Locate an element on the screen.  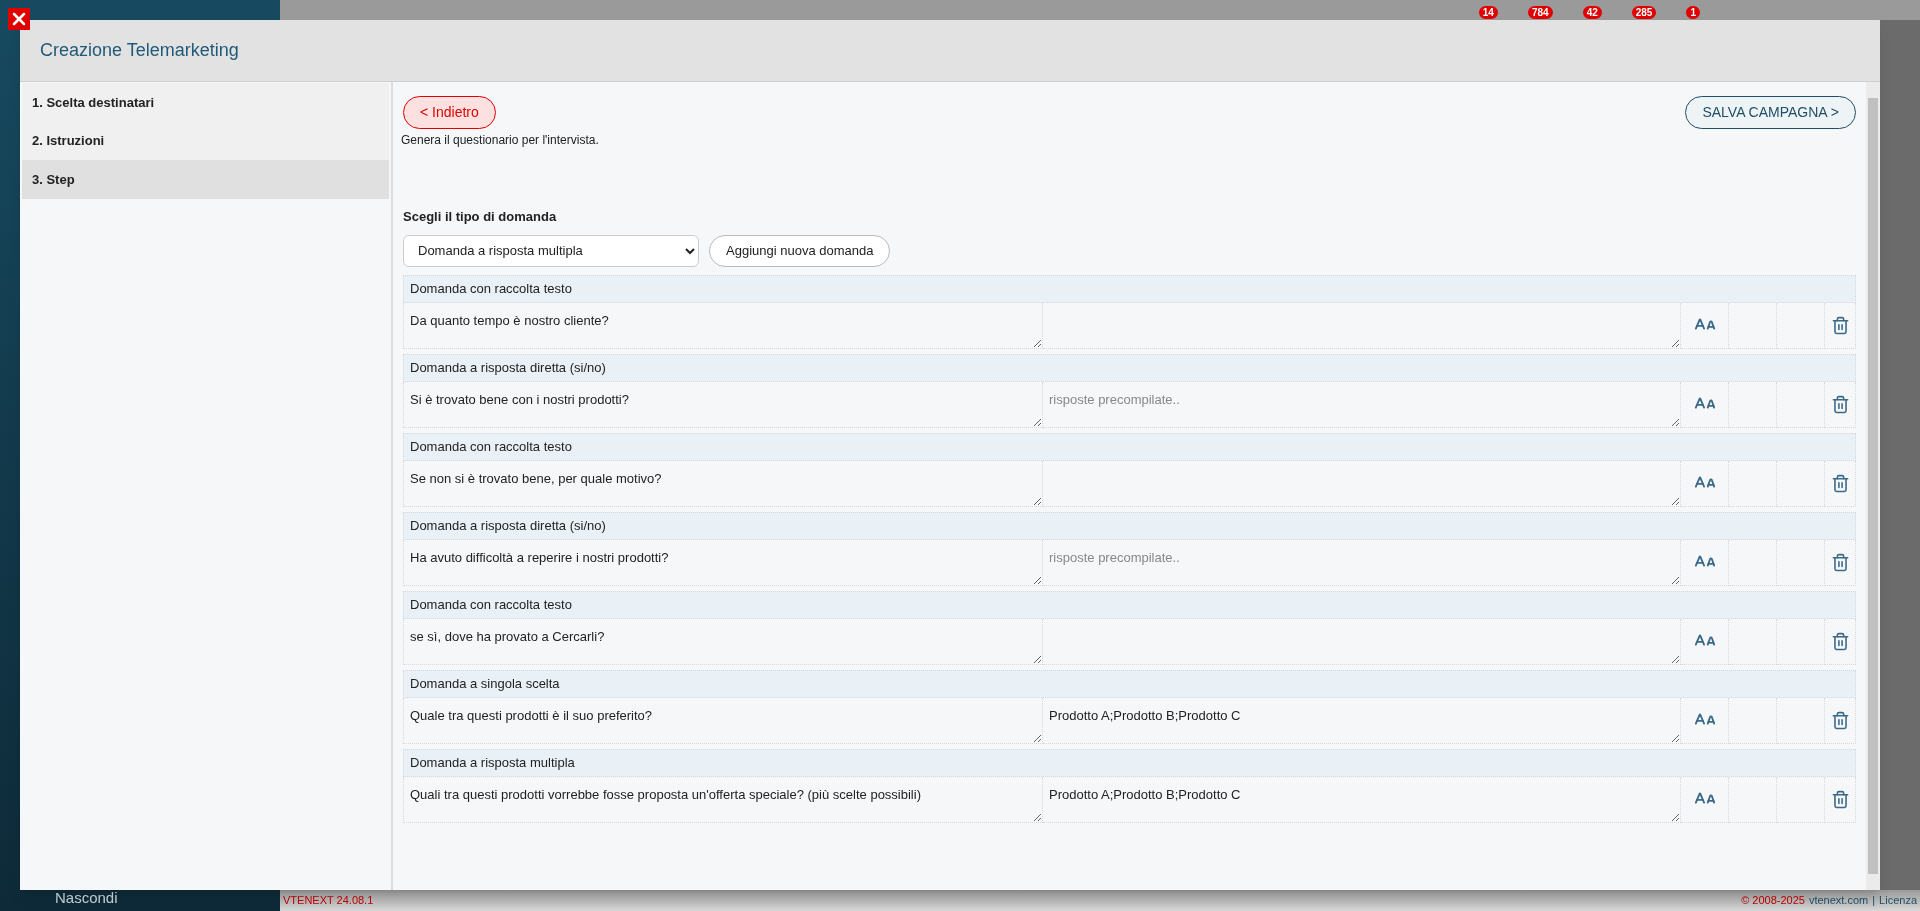
notification-badge: 14 is located at coordinates (1488, 12).